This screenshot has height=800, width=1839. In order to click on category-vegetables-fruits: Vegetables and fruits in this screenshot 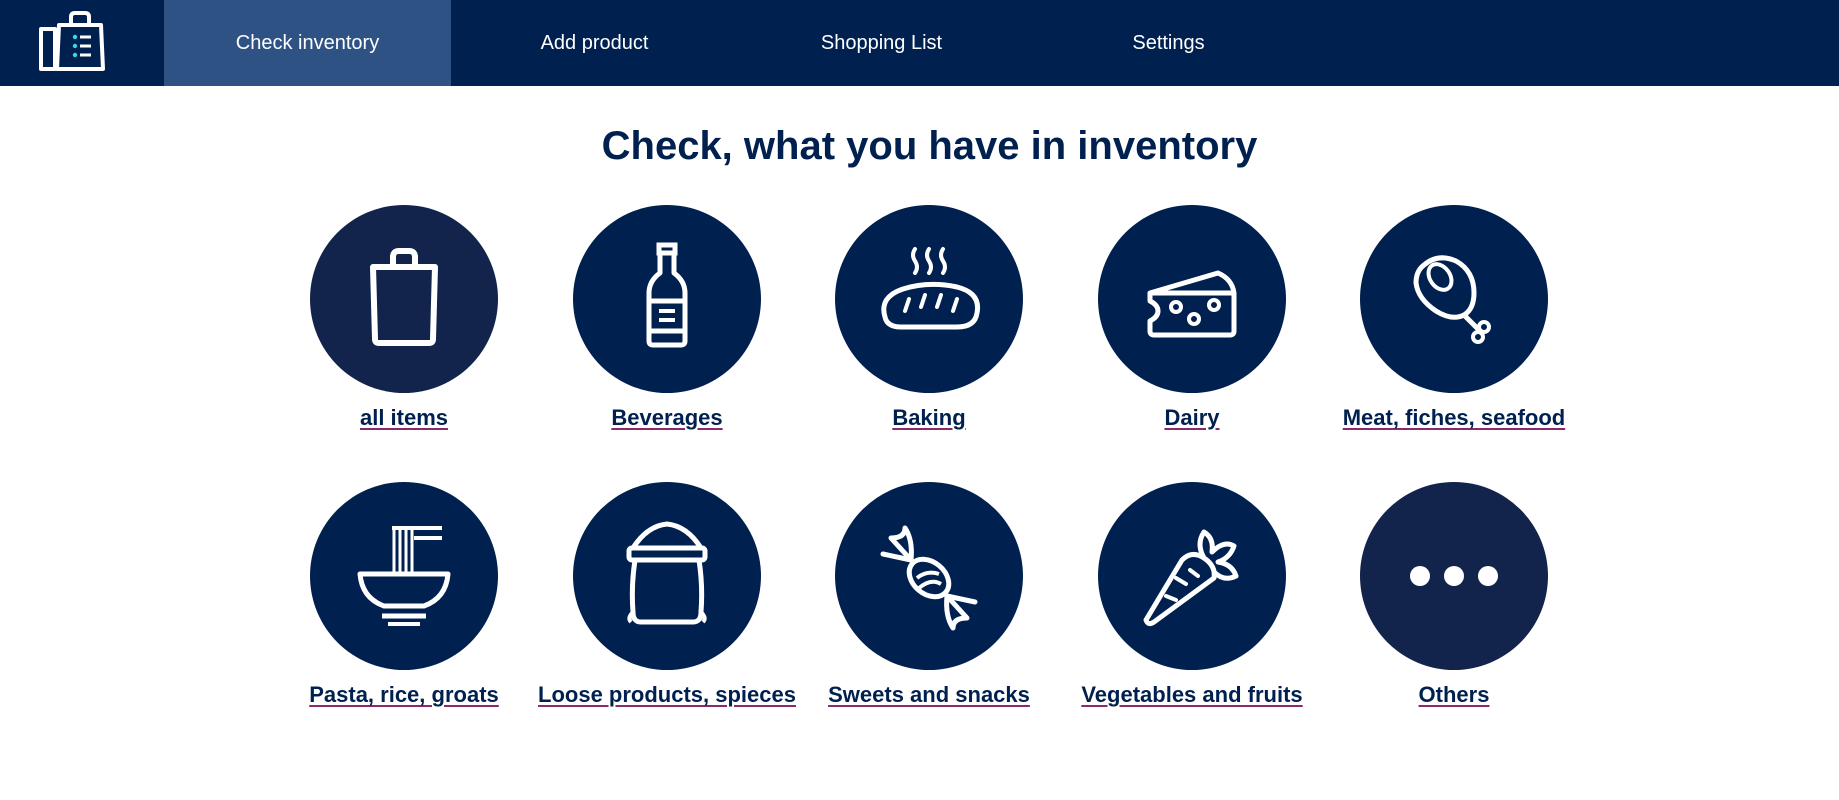, I will do `click(1192, 595)`.